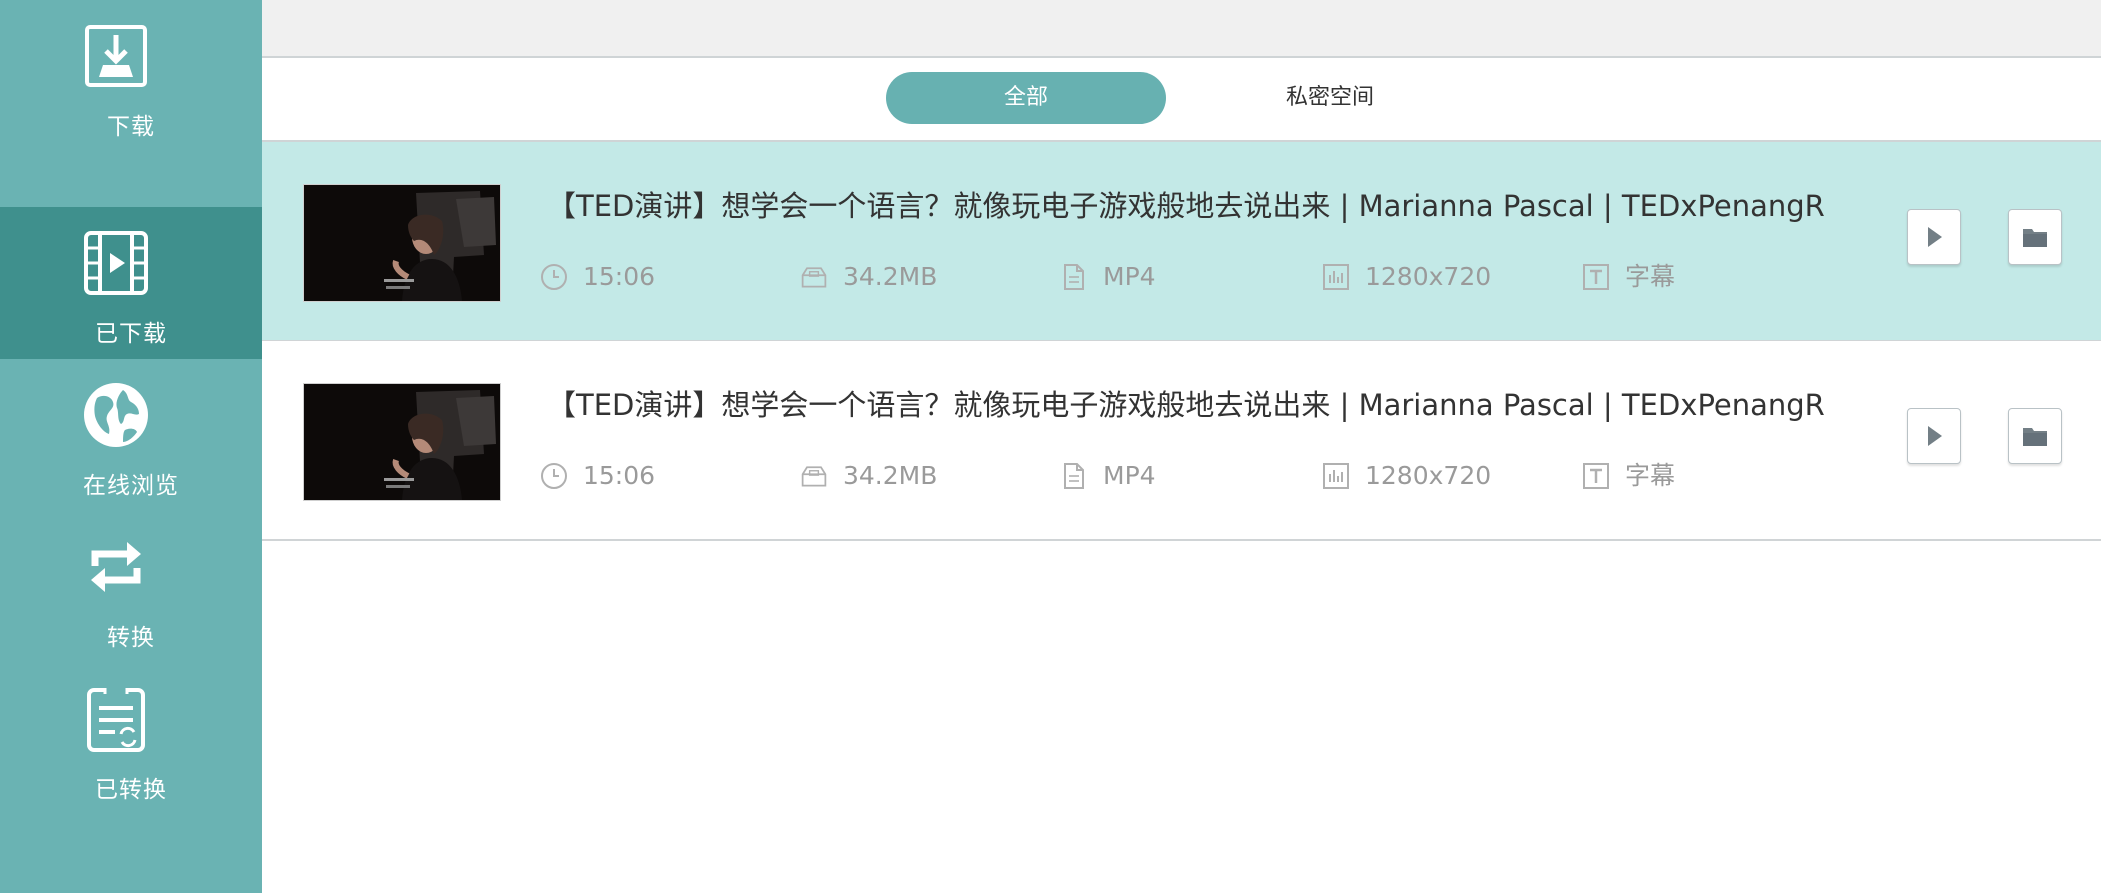 The image size is (2101, 893). What do you see at coordinates (131, 486) in the screenshot?
I see `sidebar-item-label: 在线浏览` at bounding box center [131, 486].